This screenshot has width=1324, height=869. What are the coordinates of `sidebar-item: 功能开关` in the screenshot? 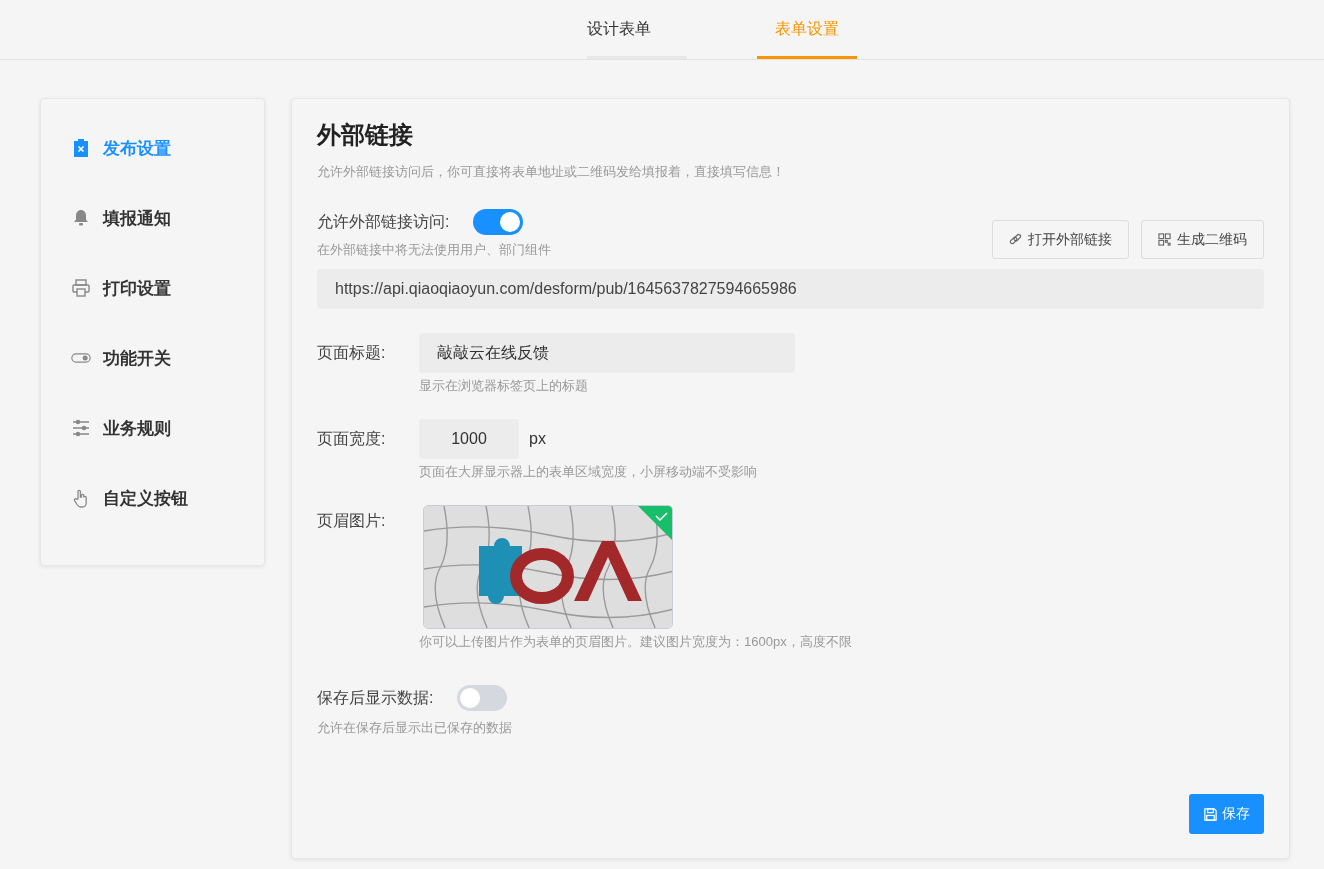 It's located at (152, 358).